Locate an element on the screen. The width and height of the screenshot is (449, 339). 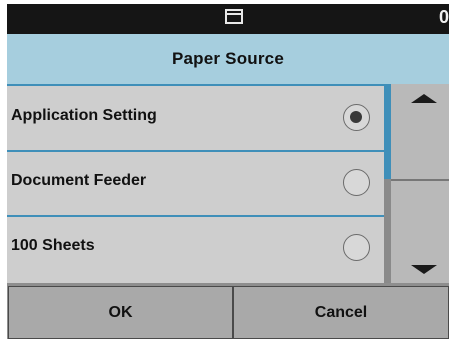
title-bar: Paper Source is located at coordinates (228, 59).